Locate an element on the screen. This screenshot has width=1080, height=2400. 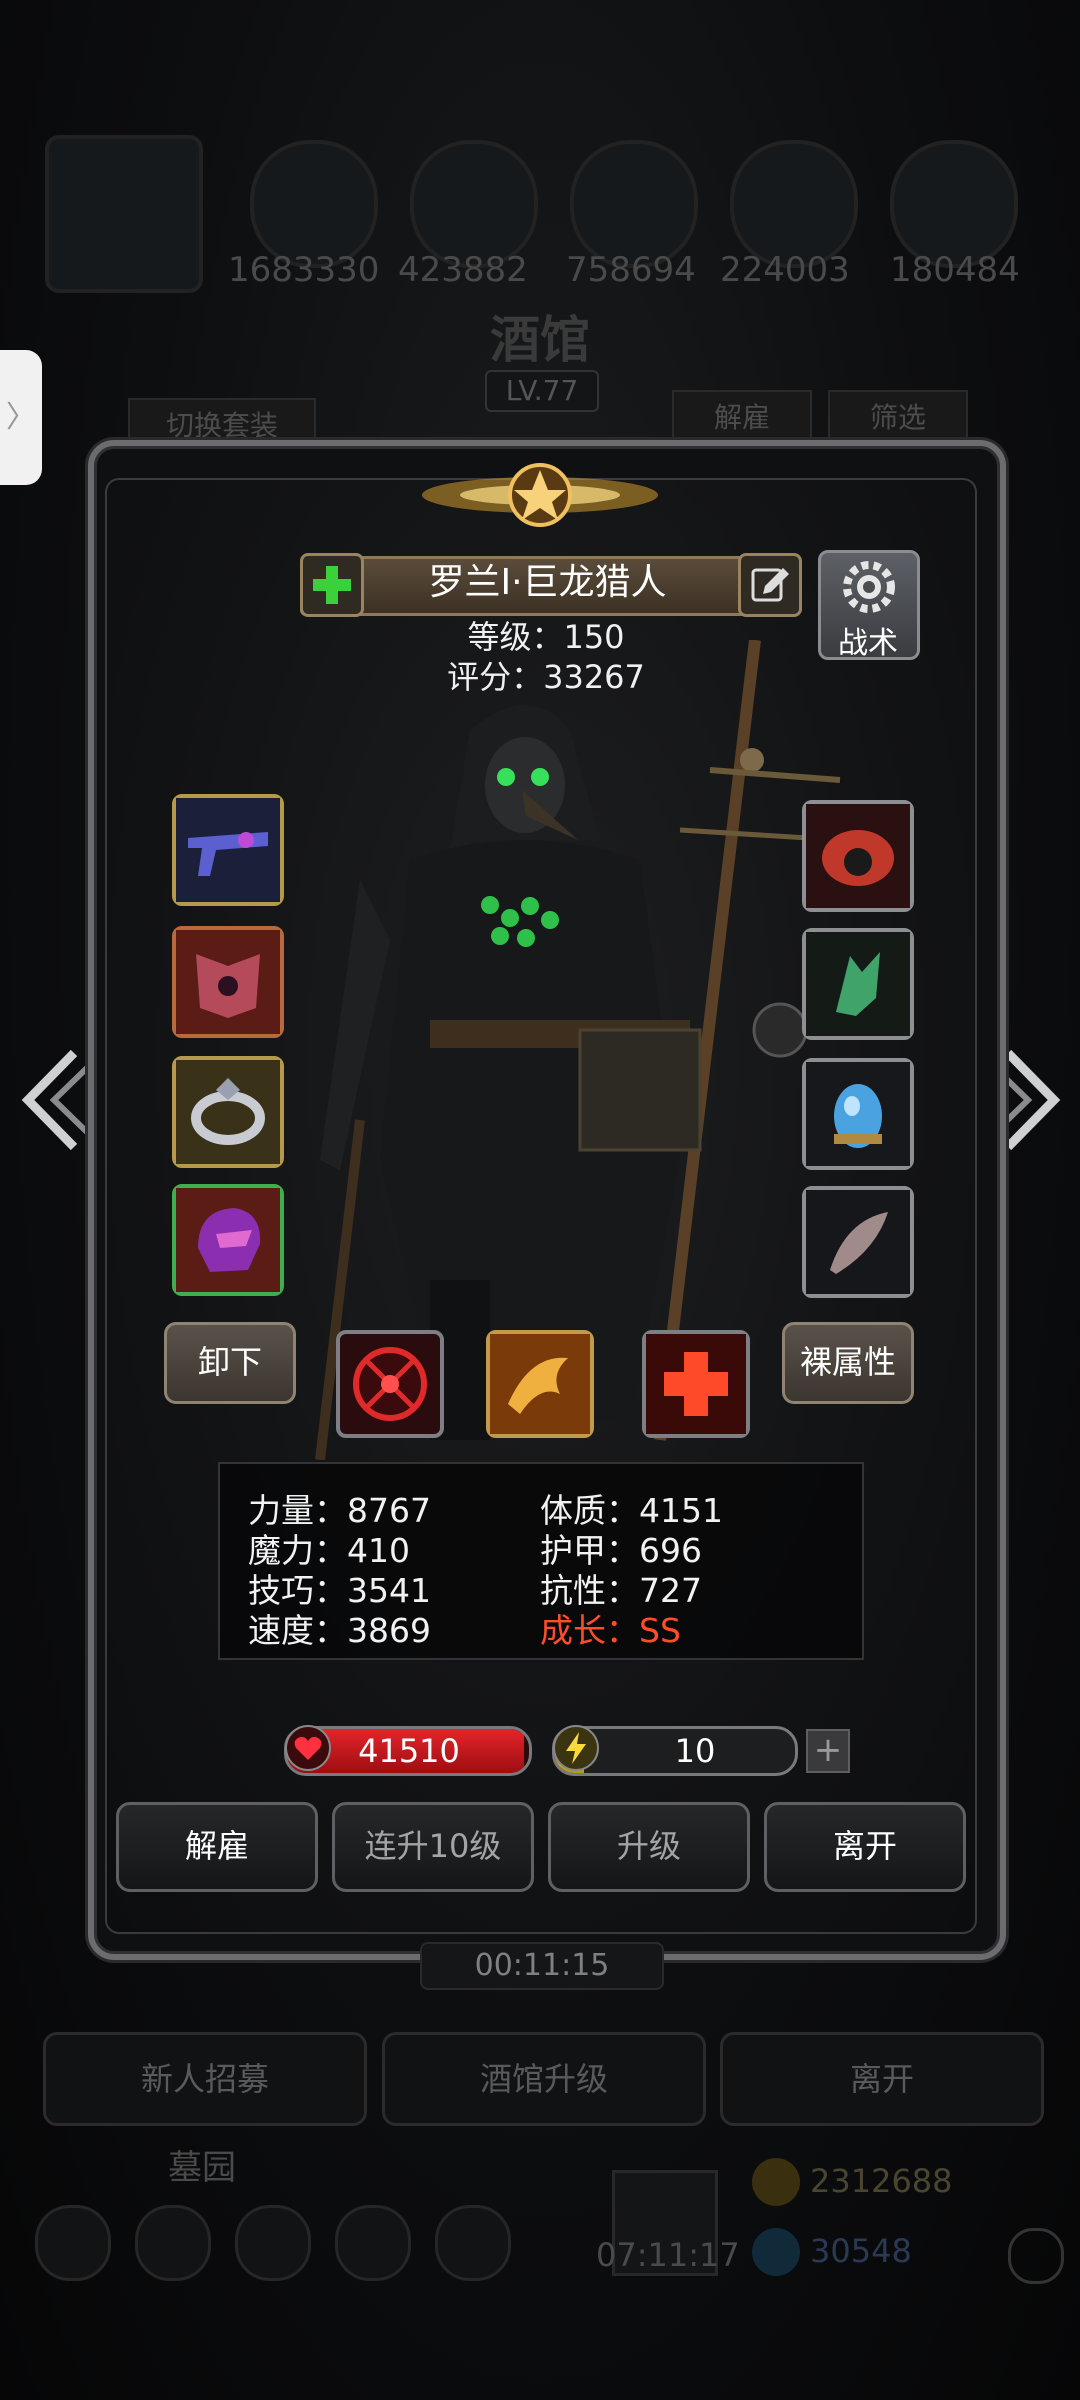
bg-leave-button: 离开 is located at coordinates (882, 2079).